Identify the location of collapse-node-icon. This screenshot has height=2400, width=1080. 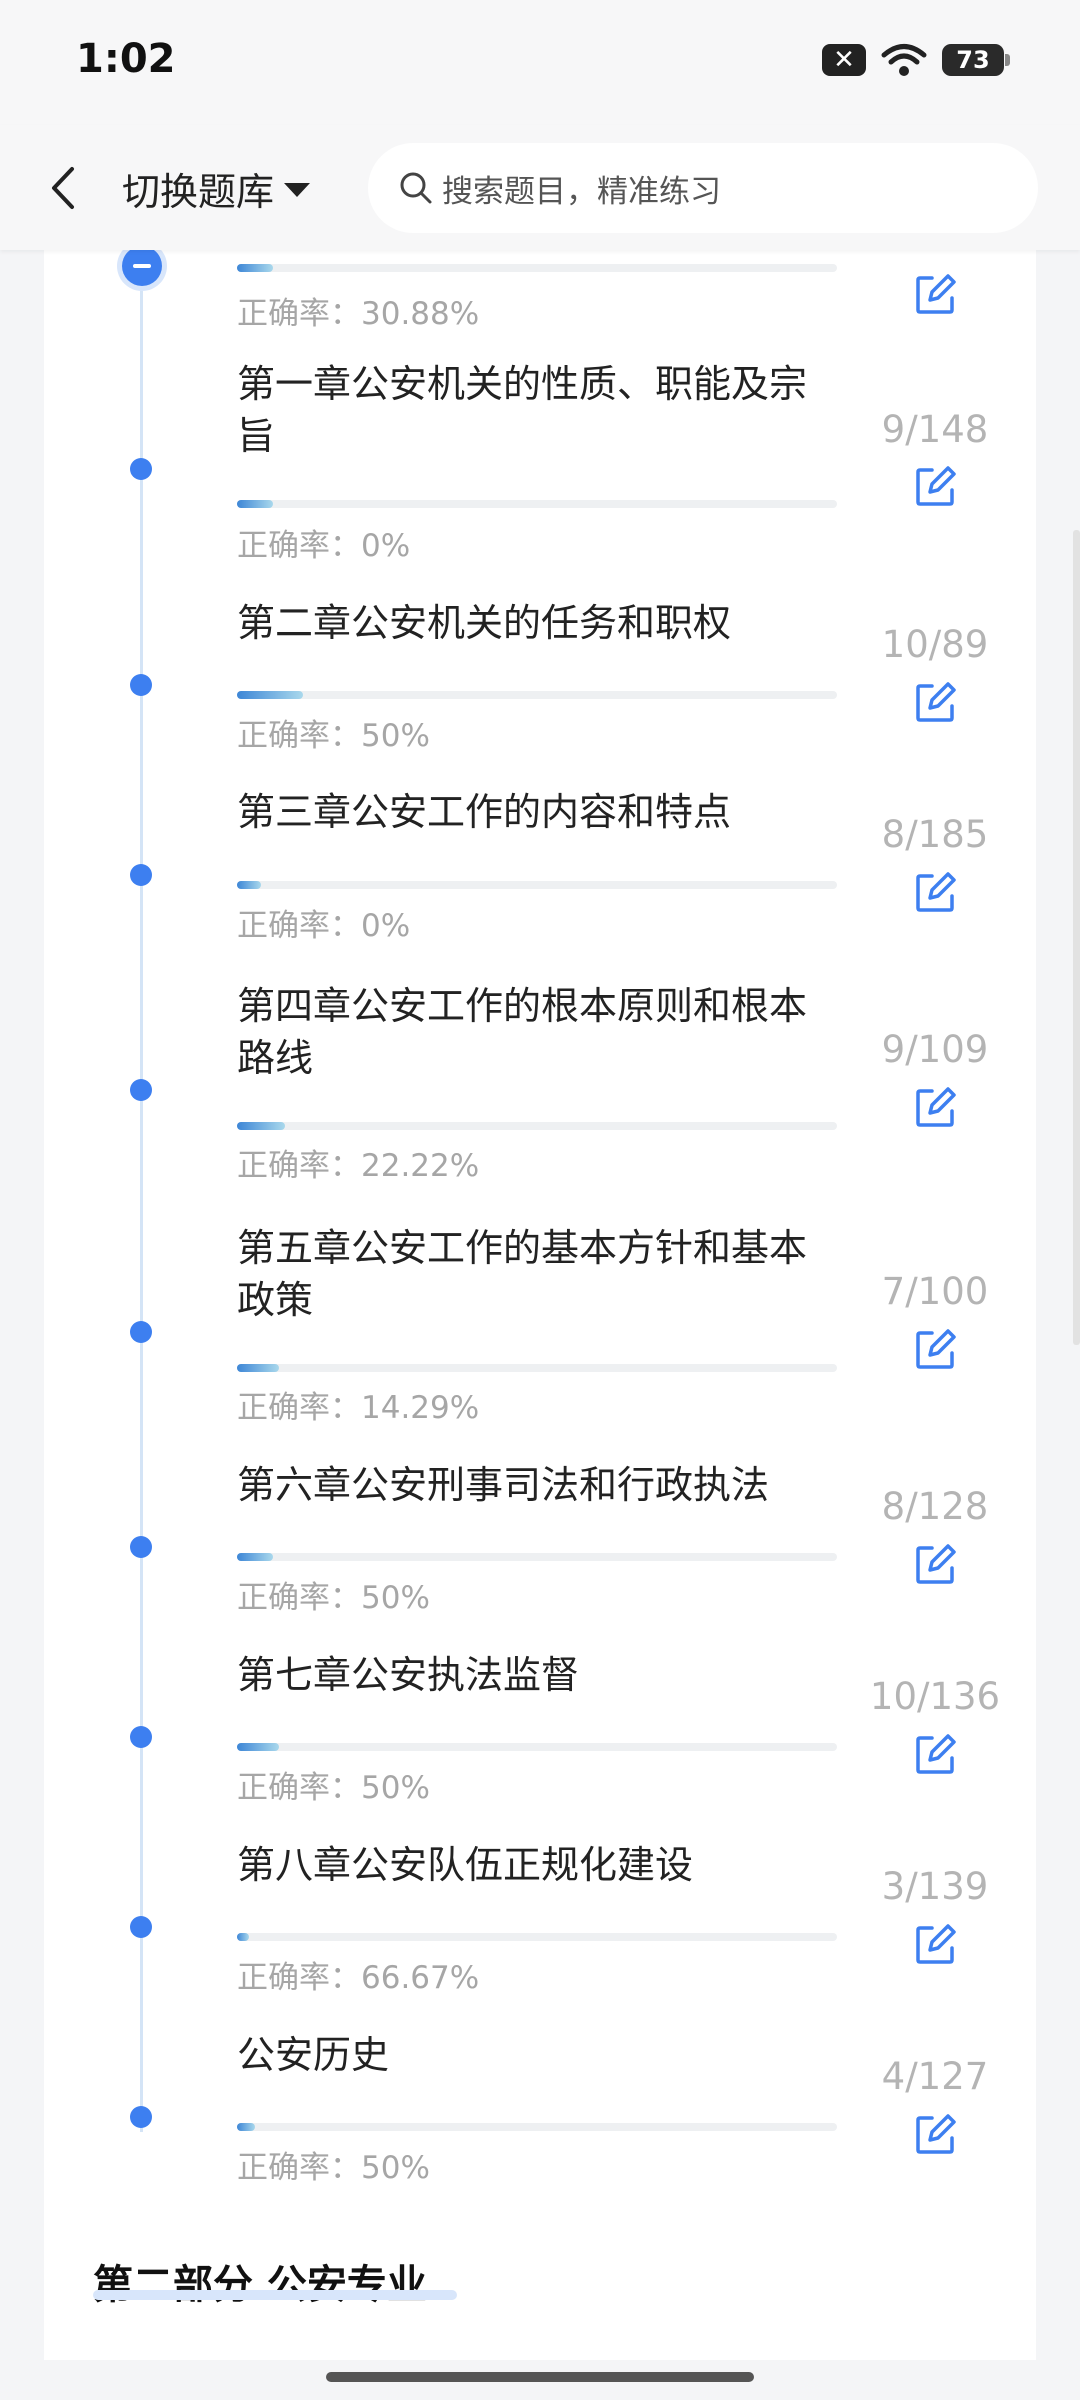
(142, 266).